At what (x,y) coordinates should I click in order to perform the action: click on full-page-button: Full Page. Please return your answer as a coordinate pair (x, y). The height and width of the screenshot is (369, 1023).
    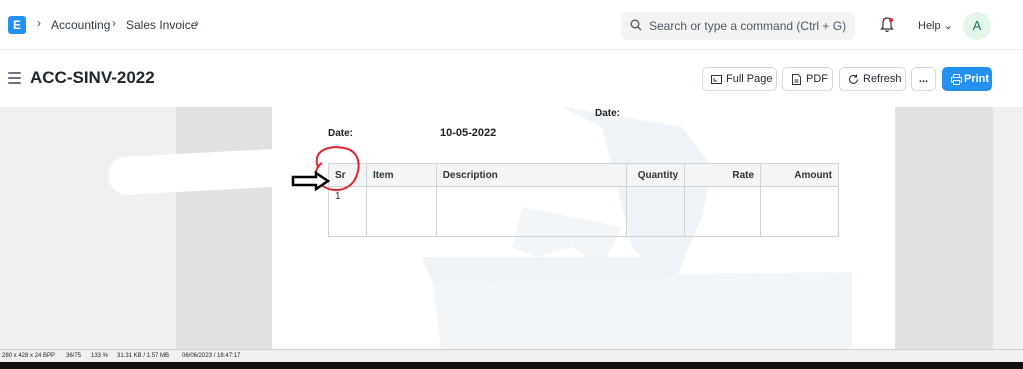
    Looking at the image, I should click on (739, 79).